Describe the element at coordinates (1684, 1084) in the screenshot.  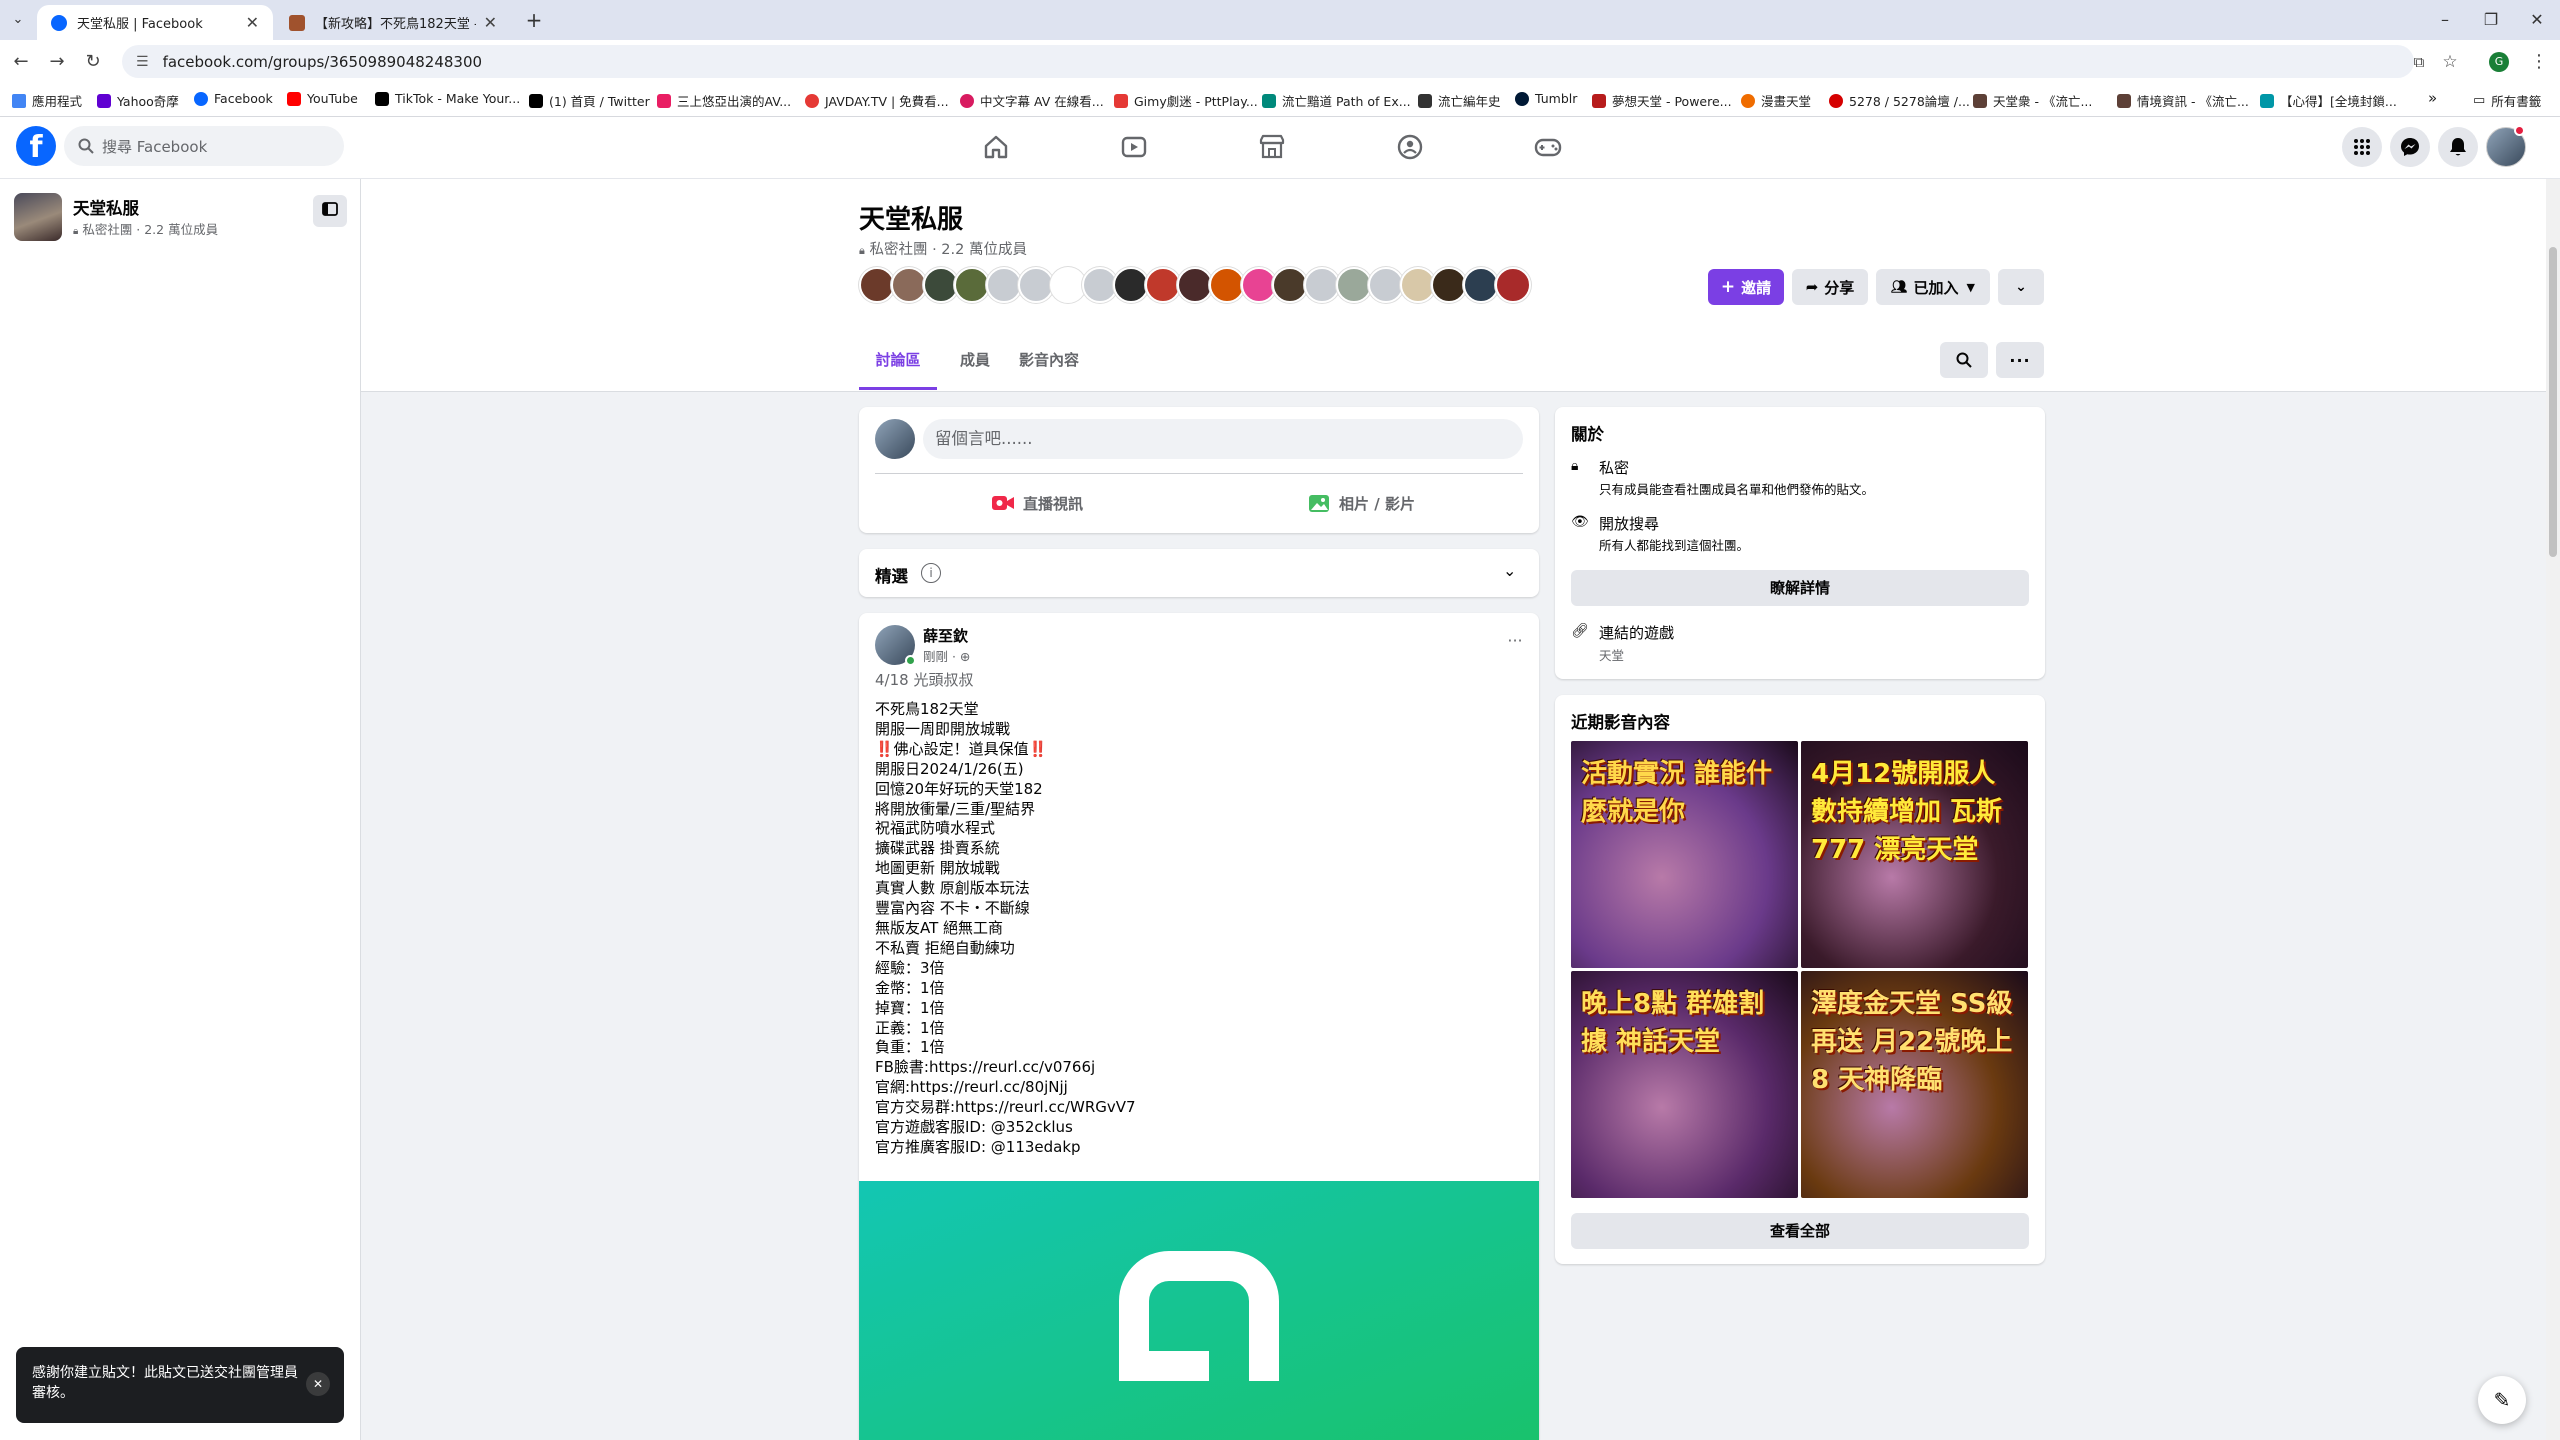
I see `media-thumbnail: 晚上8點 群雄割據 神話天堂` at that location.